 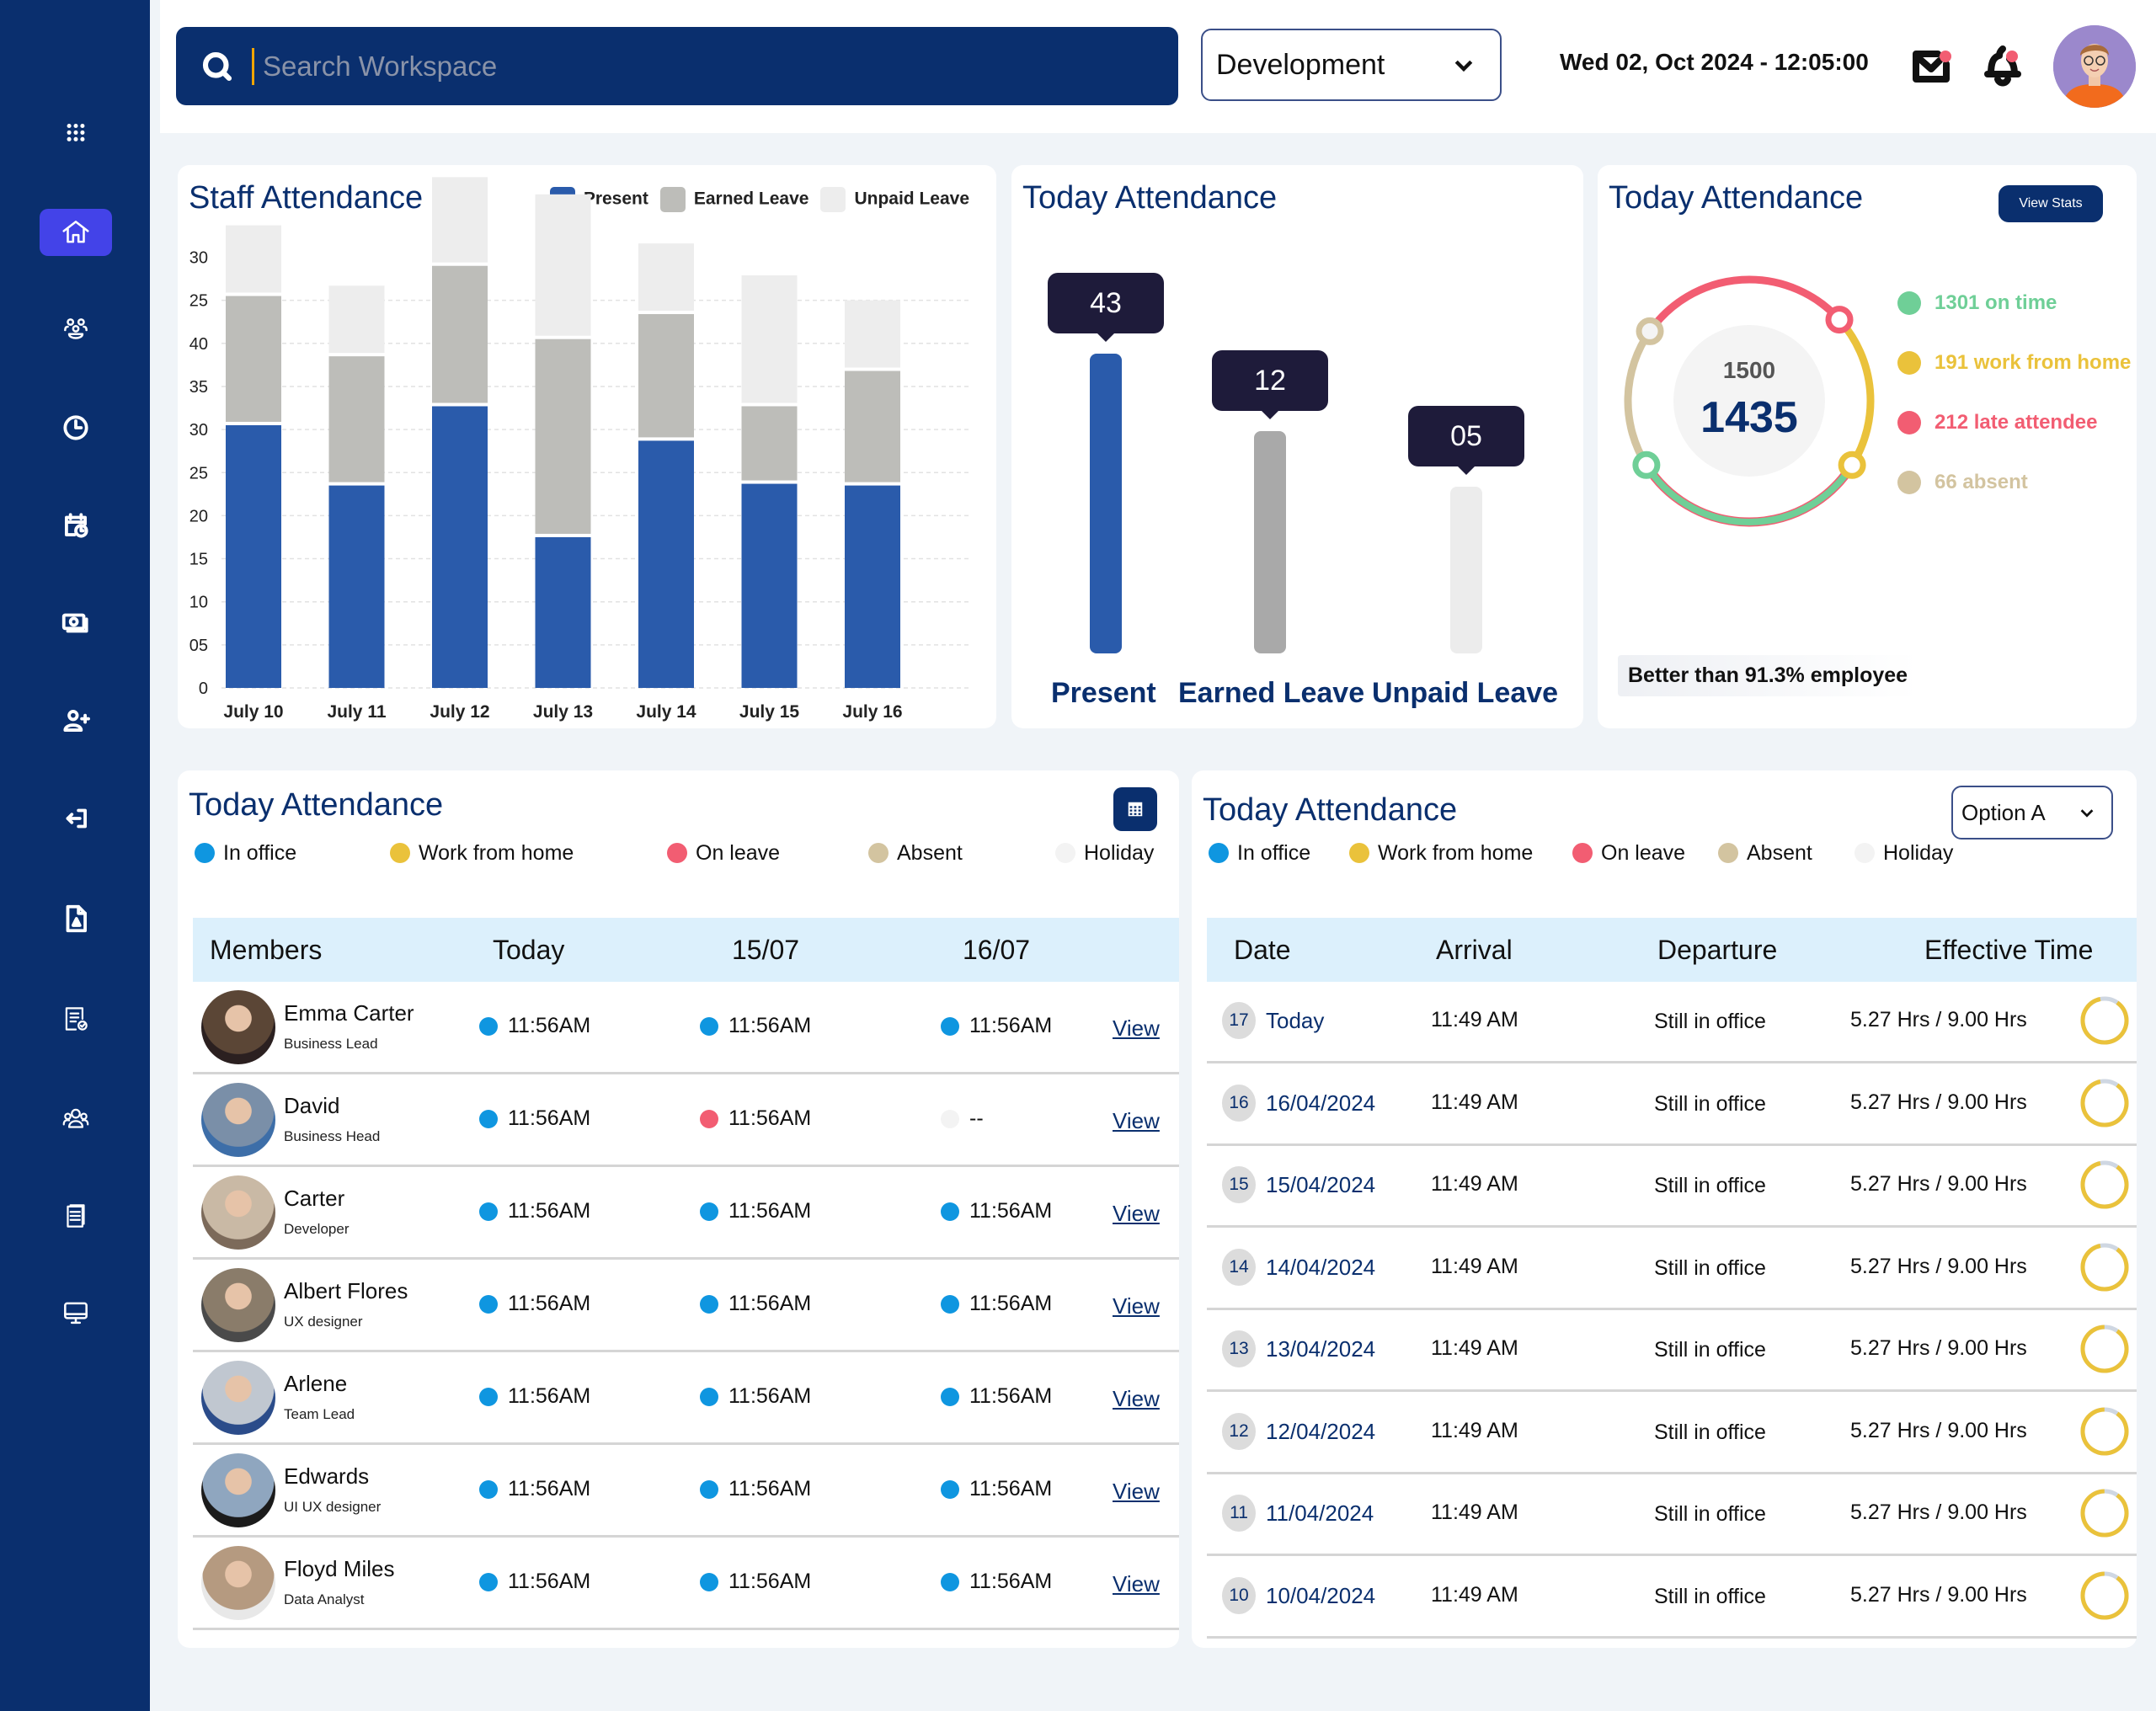 I want to click on sidebar-item-documents, so click(x=76, y=918).